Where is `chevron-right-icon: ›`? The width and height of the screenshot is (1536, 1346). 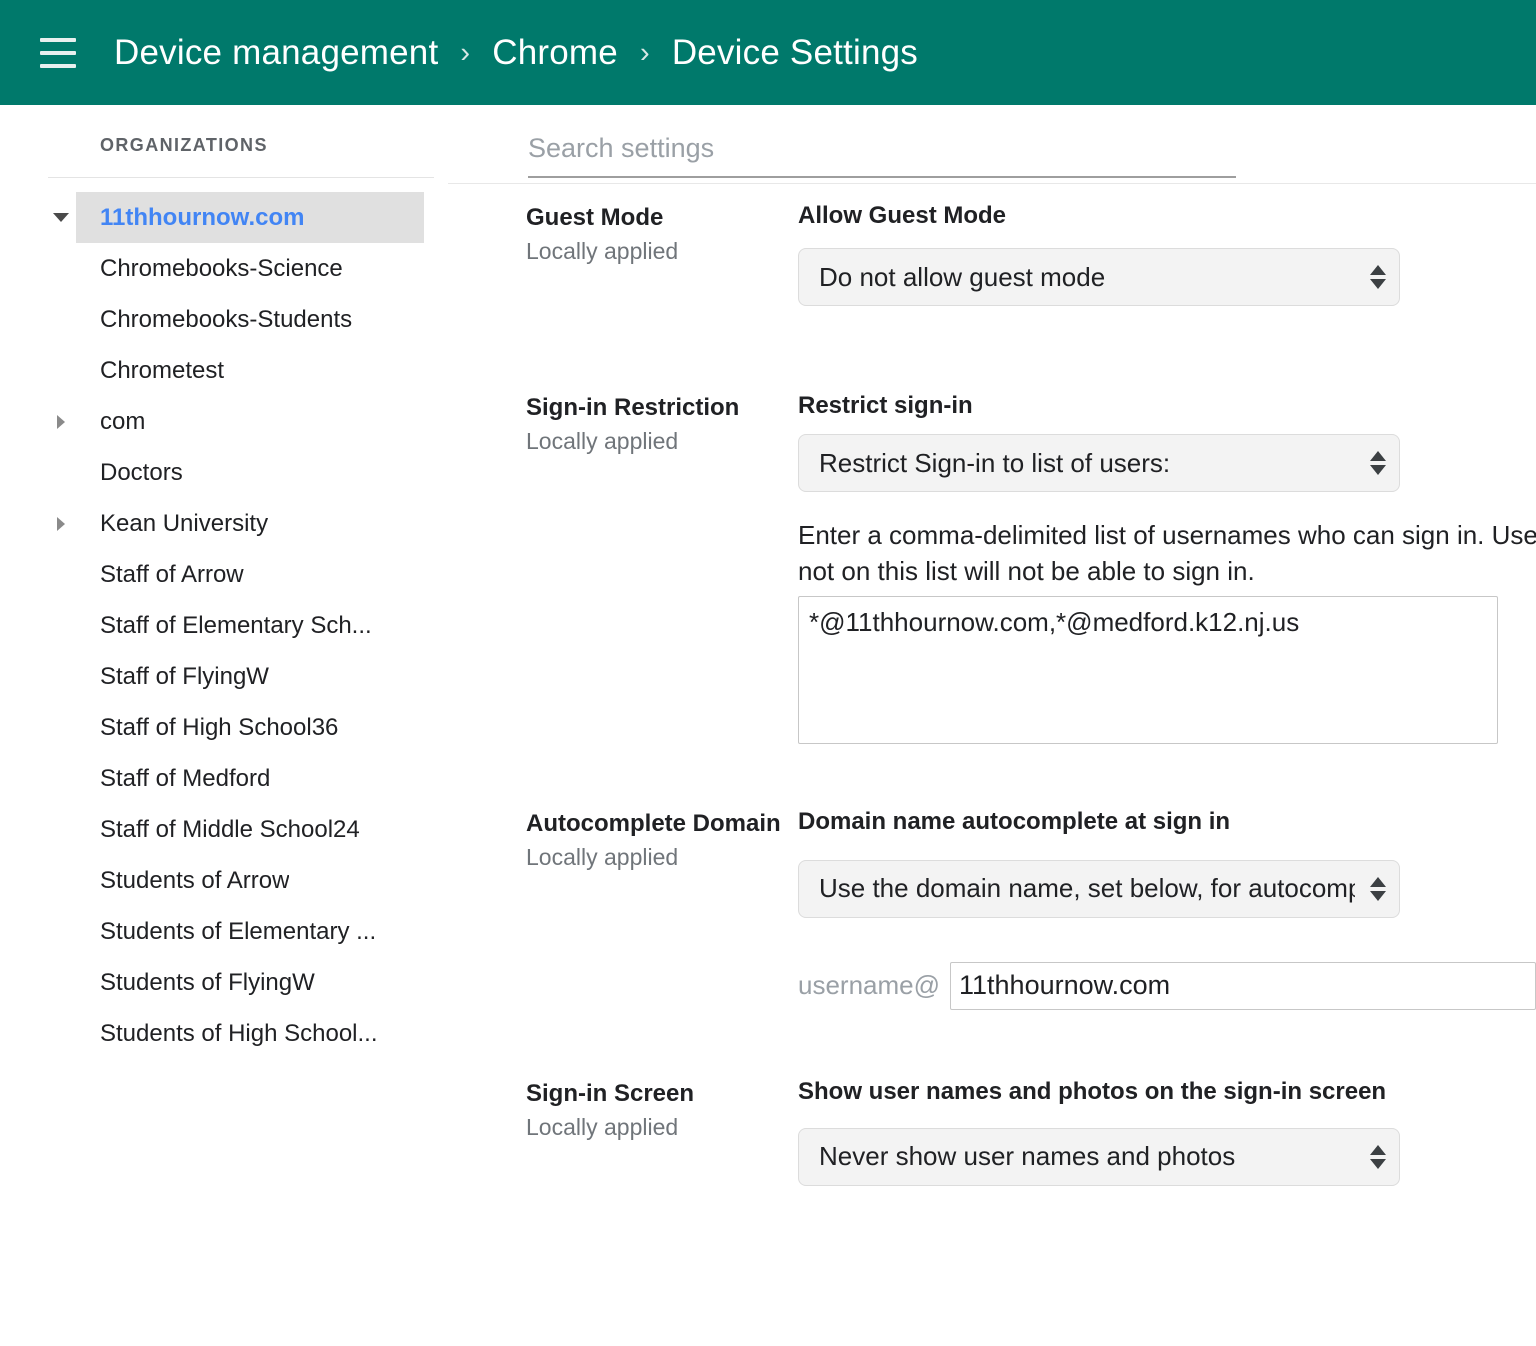
chevron-right-icon: › is located at coordinates (644, 53).